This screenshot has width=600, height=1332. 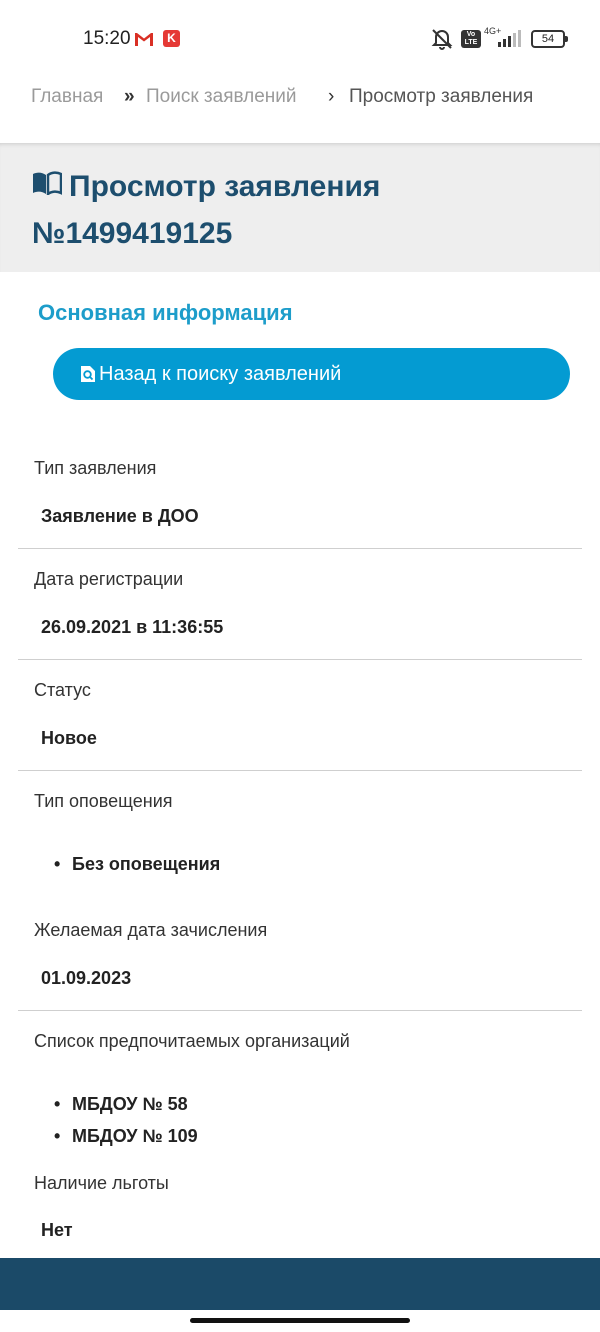 I want to click on signal-icon: 4G+, so click(x=504, y=37).